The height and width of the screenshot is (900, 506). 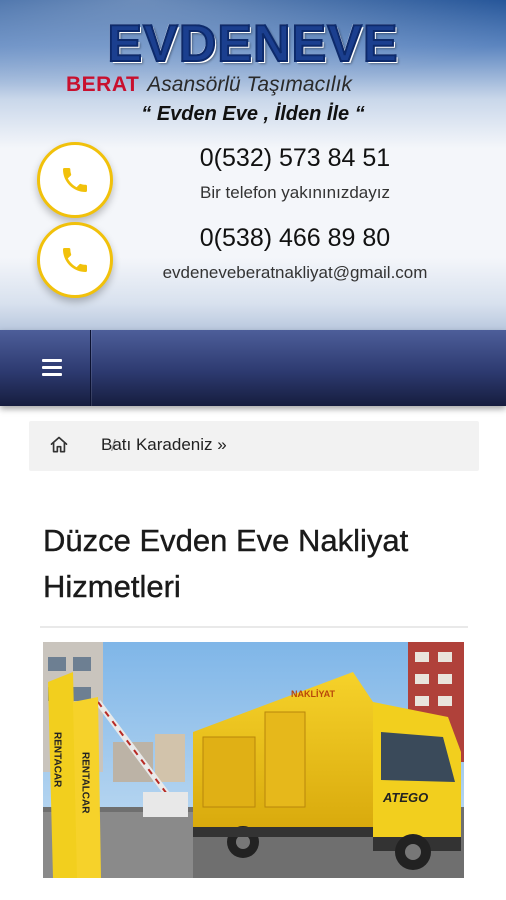 I want to click on tower-text-2: RENTALCAR, so click(x=85, y=783).